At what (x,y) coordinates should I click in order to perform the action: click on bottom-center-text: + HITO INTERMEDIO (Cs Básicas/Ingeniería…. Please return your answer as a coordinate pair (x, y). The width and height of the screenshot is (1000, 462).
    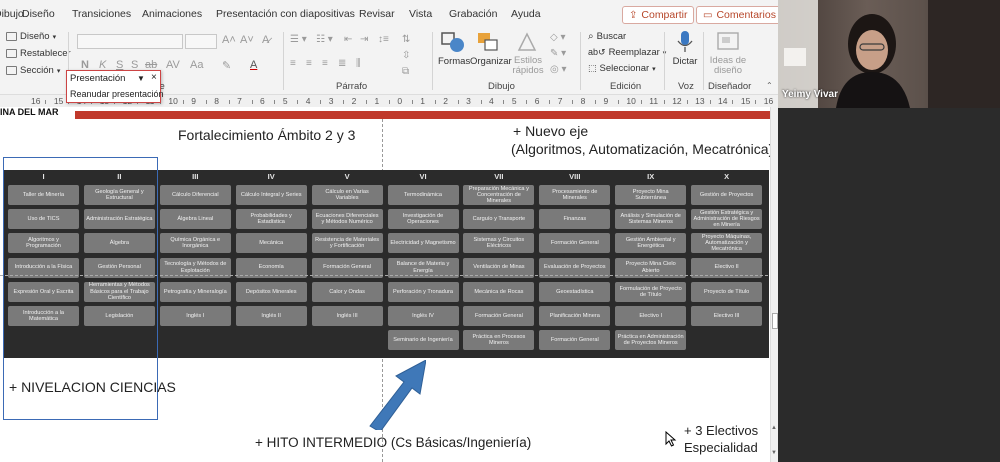
    Looking at the image, I should click on (393, 442).